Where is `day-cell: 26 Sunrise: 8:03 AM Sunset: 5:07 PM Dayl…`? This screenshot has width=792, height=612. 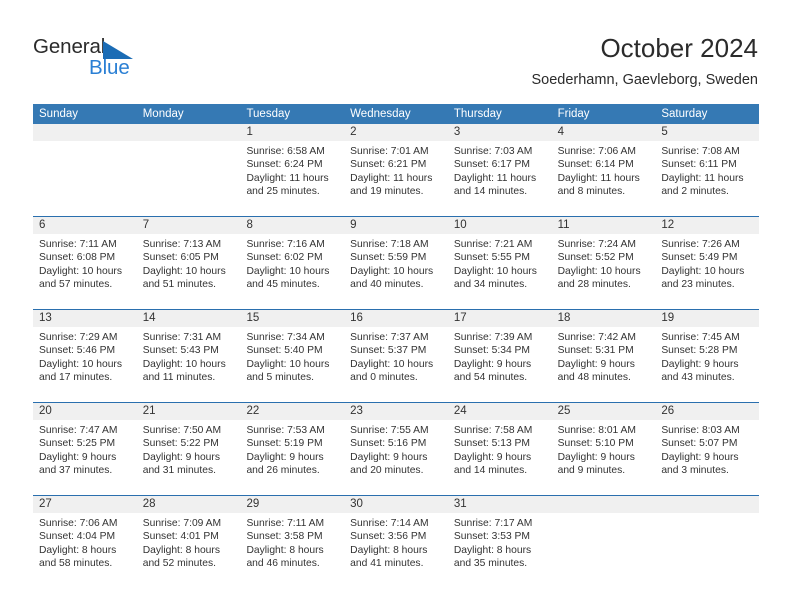 day-cell: 26 Sunrise: 8:03 AM Sunset: 5:07 PM Dayl… is located at coordinates (707, 449).